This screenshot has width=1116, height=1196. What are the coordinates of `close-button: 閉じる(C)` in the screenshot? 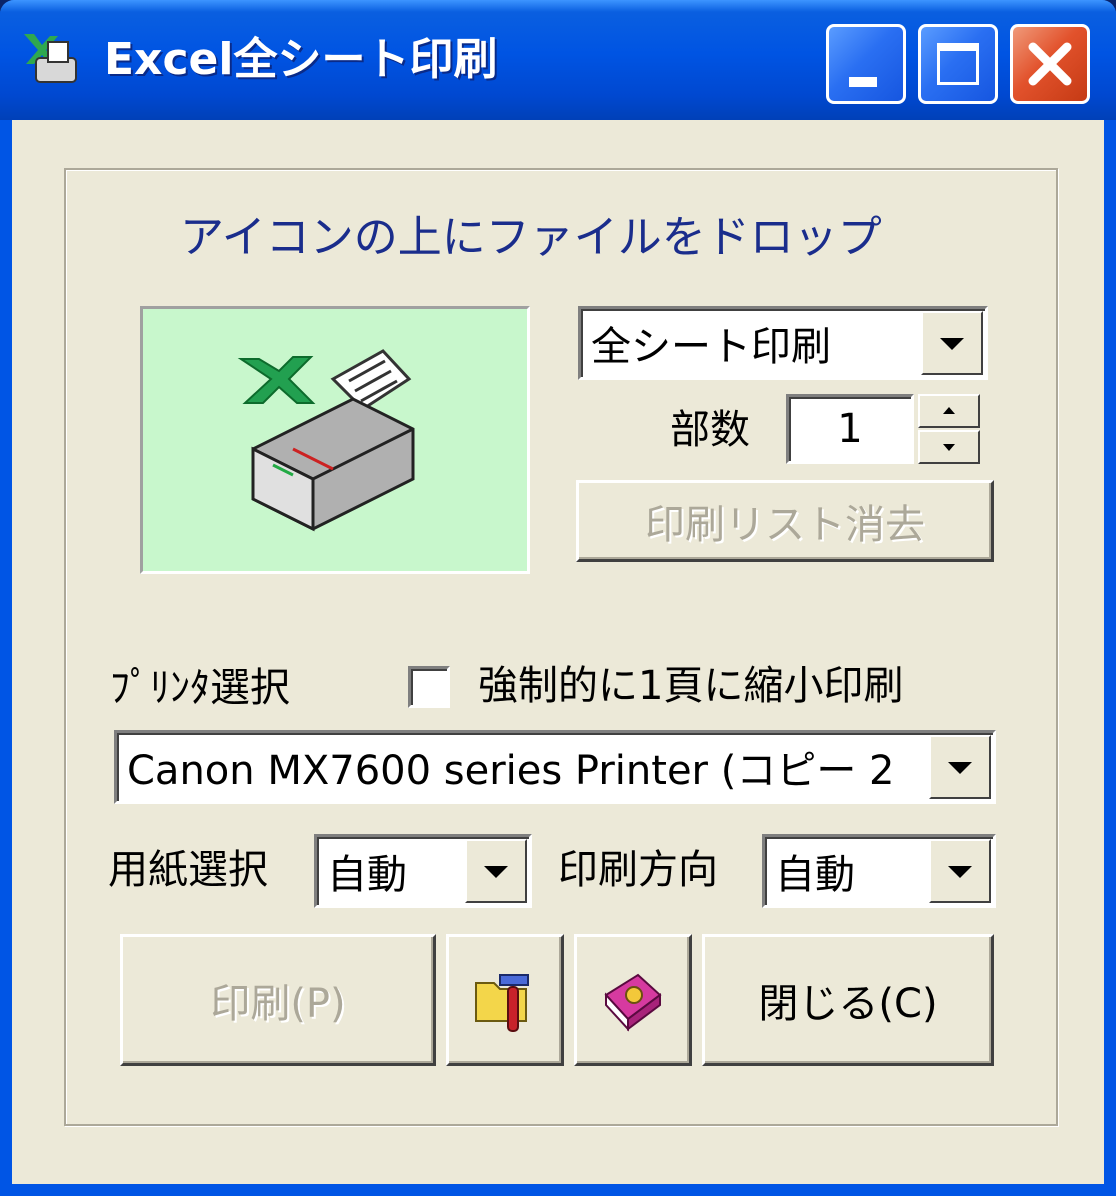 It's located at (848, 1000).